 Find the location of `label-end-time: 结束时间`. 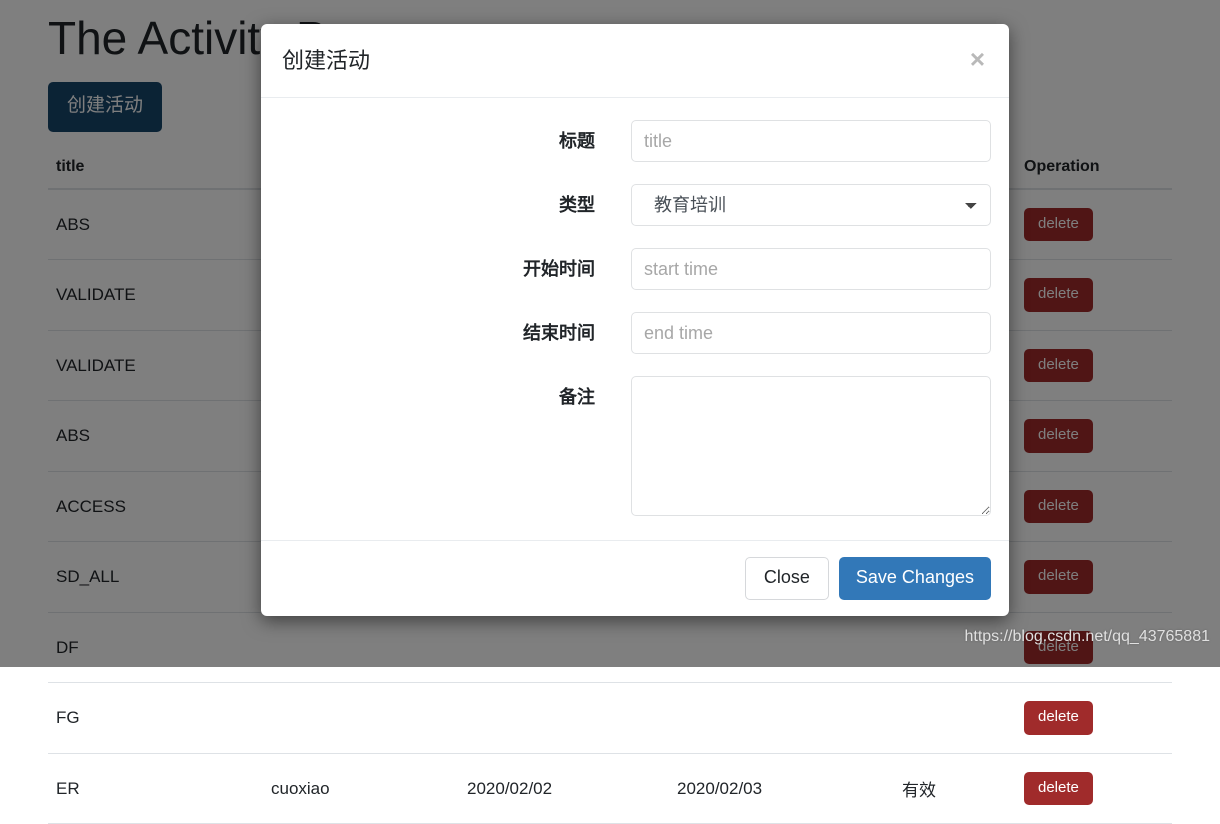

label-end-time: 结束时间 is located at coordinates (455, 328).